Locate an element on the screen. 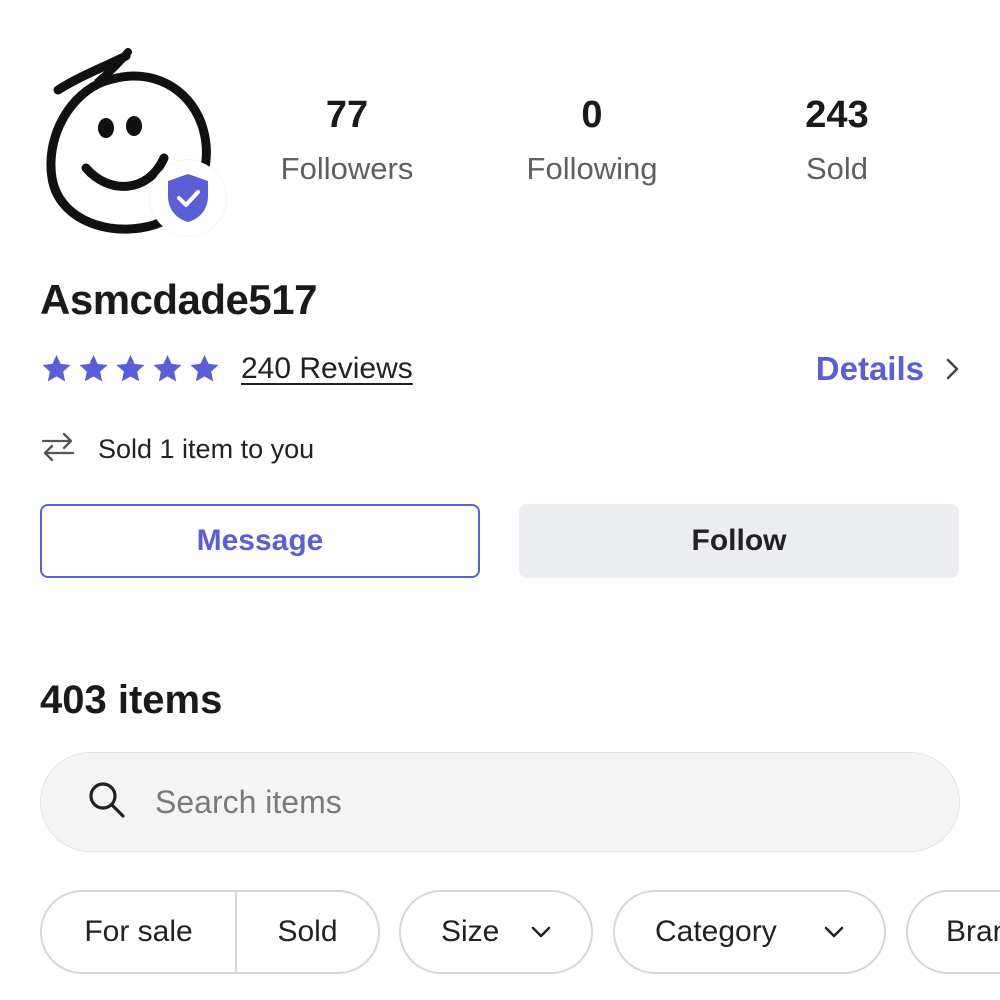 The image size is (1000, 1000). sold-to-you-row: Sold 1 item to you is located at coordinates (177, 449).